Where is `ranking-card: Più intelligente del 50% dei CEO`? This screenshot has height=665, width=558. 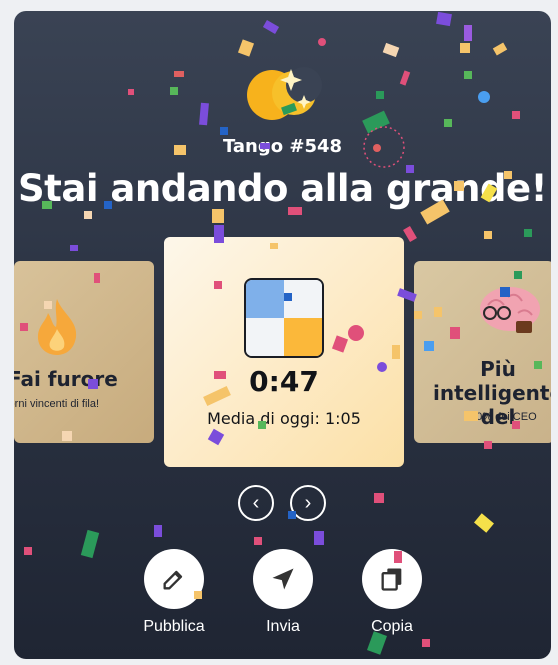
ranking-card: Più intelligente del 50% dei CEO is located at coordinates (482, 352).